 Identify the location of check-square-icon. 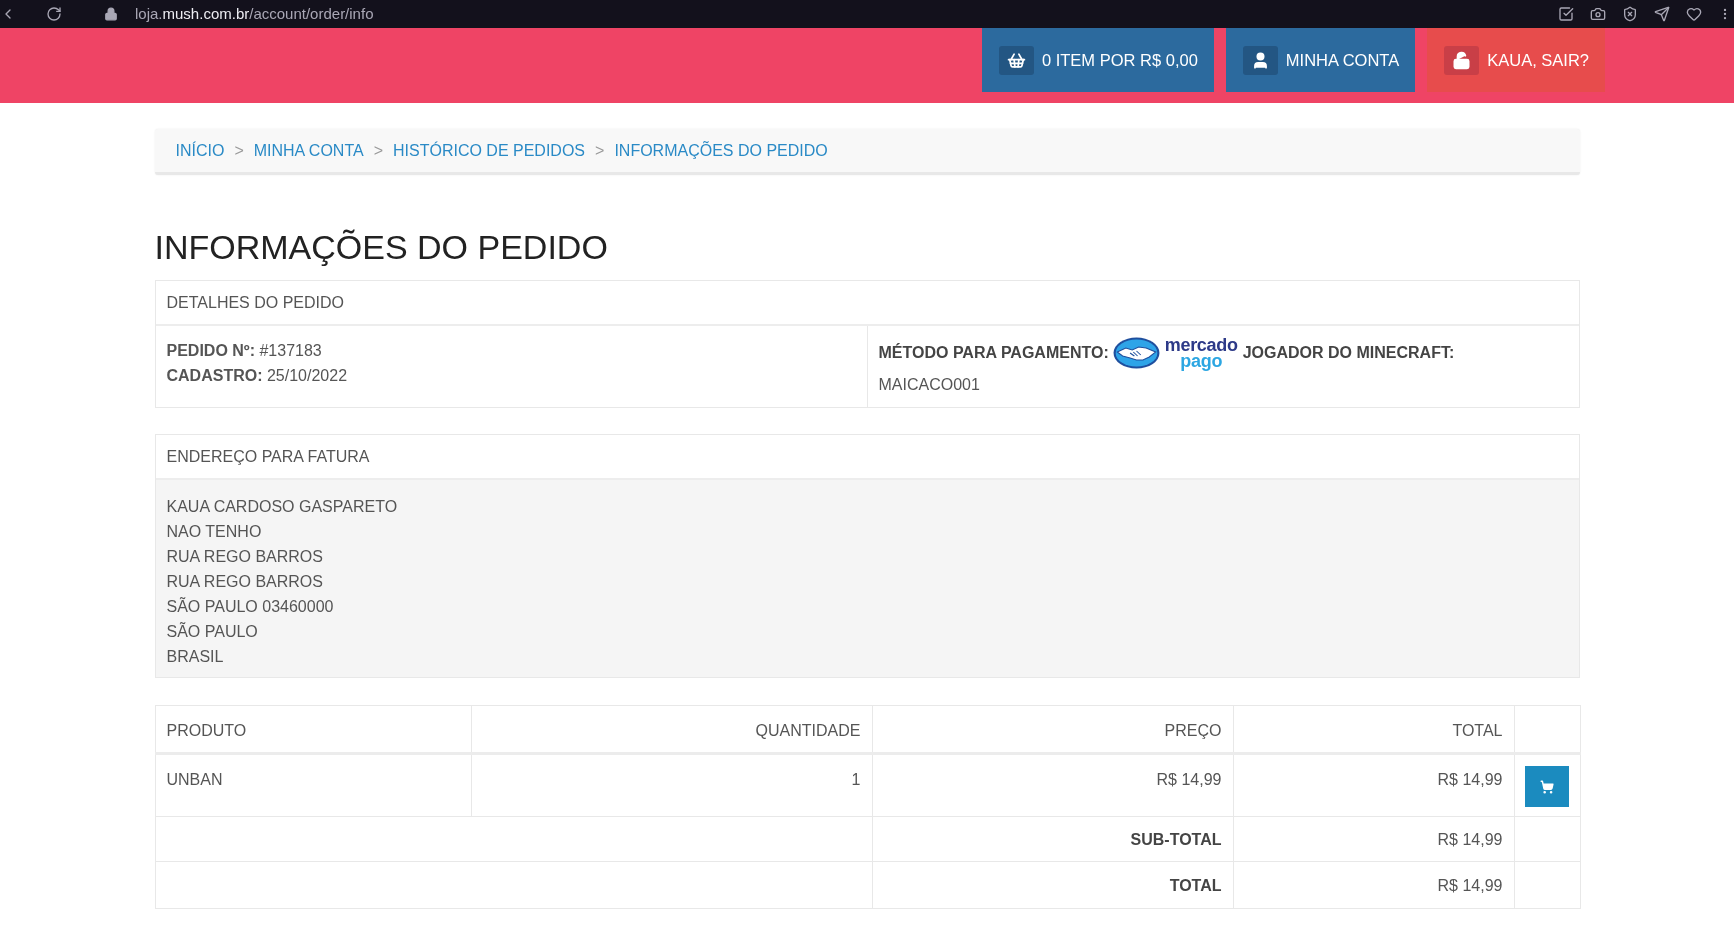
(1566, 14).